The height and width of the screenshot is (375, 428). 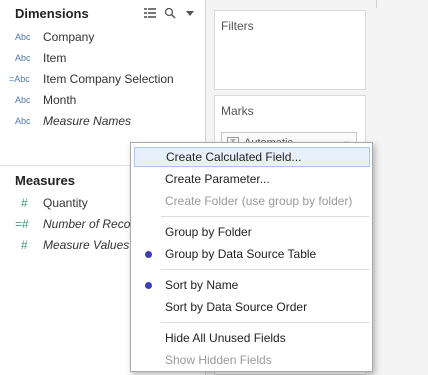 I want to click on data-pane-header-icons, so click(x=170, y=13).